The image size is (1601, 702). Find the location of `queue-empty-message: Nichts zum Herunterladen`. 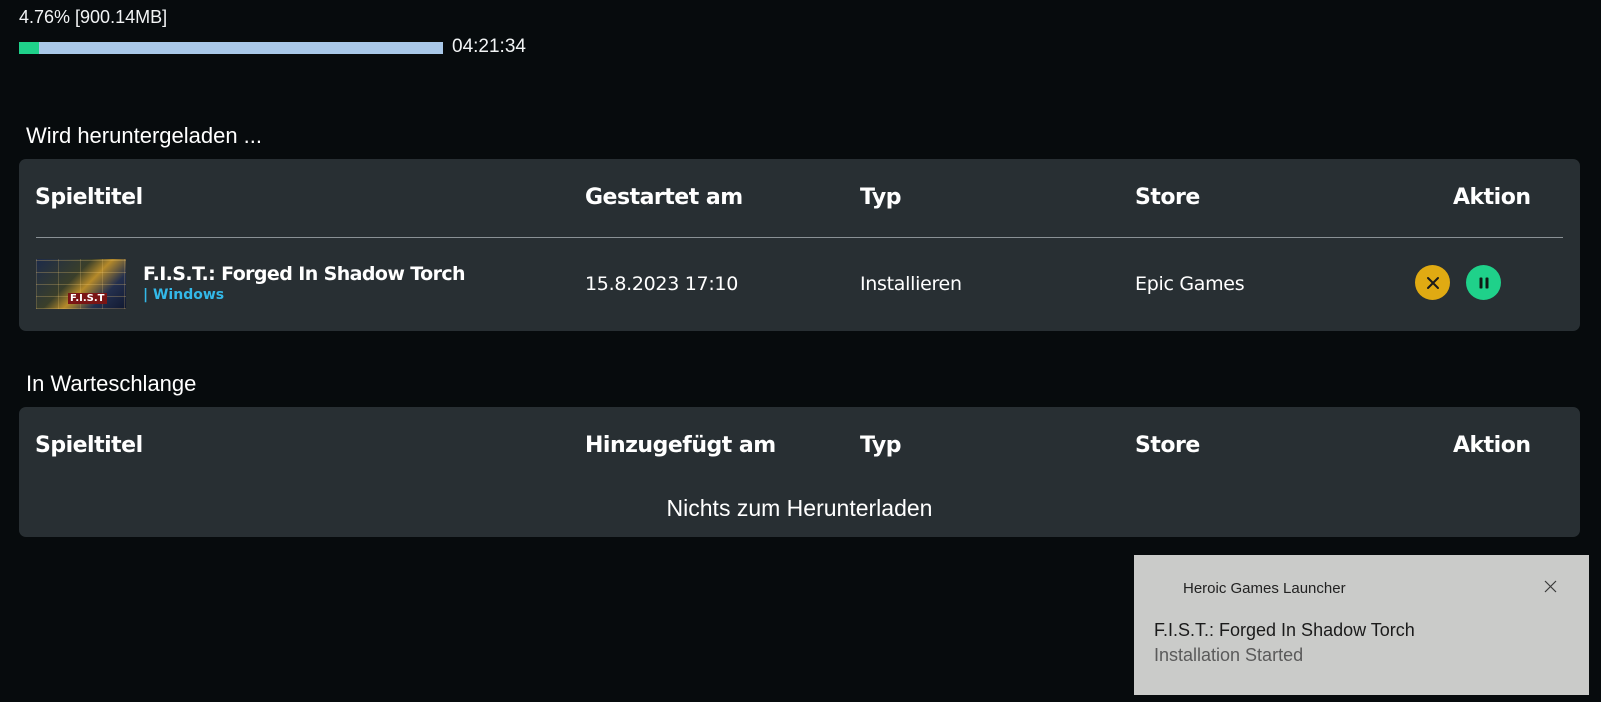

queue-empty-message: Nichts zum Herunterladen is located at coordinates (799, 508).